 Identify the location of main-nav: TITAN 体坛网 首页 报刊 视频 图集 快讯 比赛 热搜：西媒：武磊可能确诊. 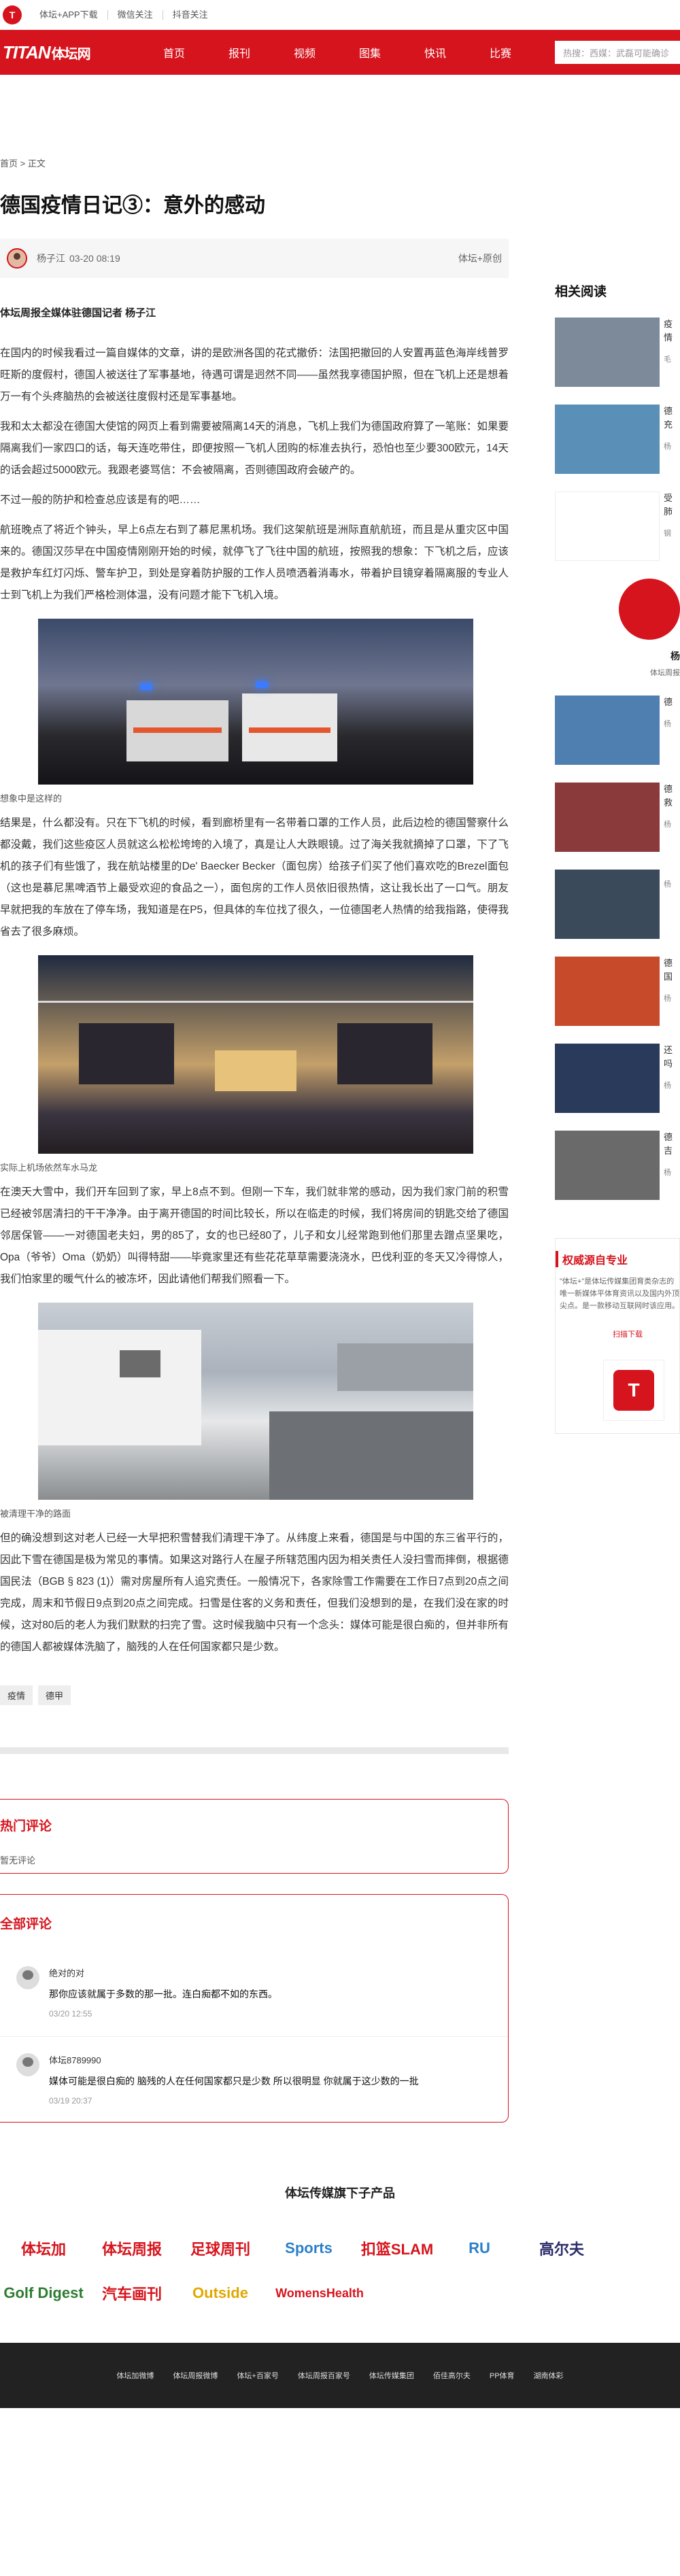
(340, 52).